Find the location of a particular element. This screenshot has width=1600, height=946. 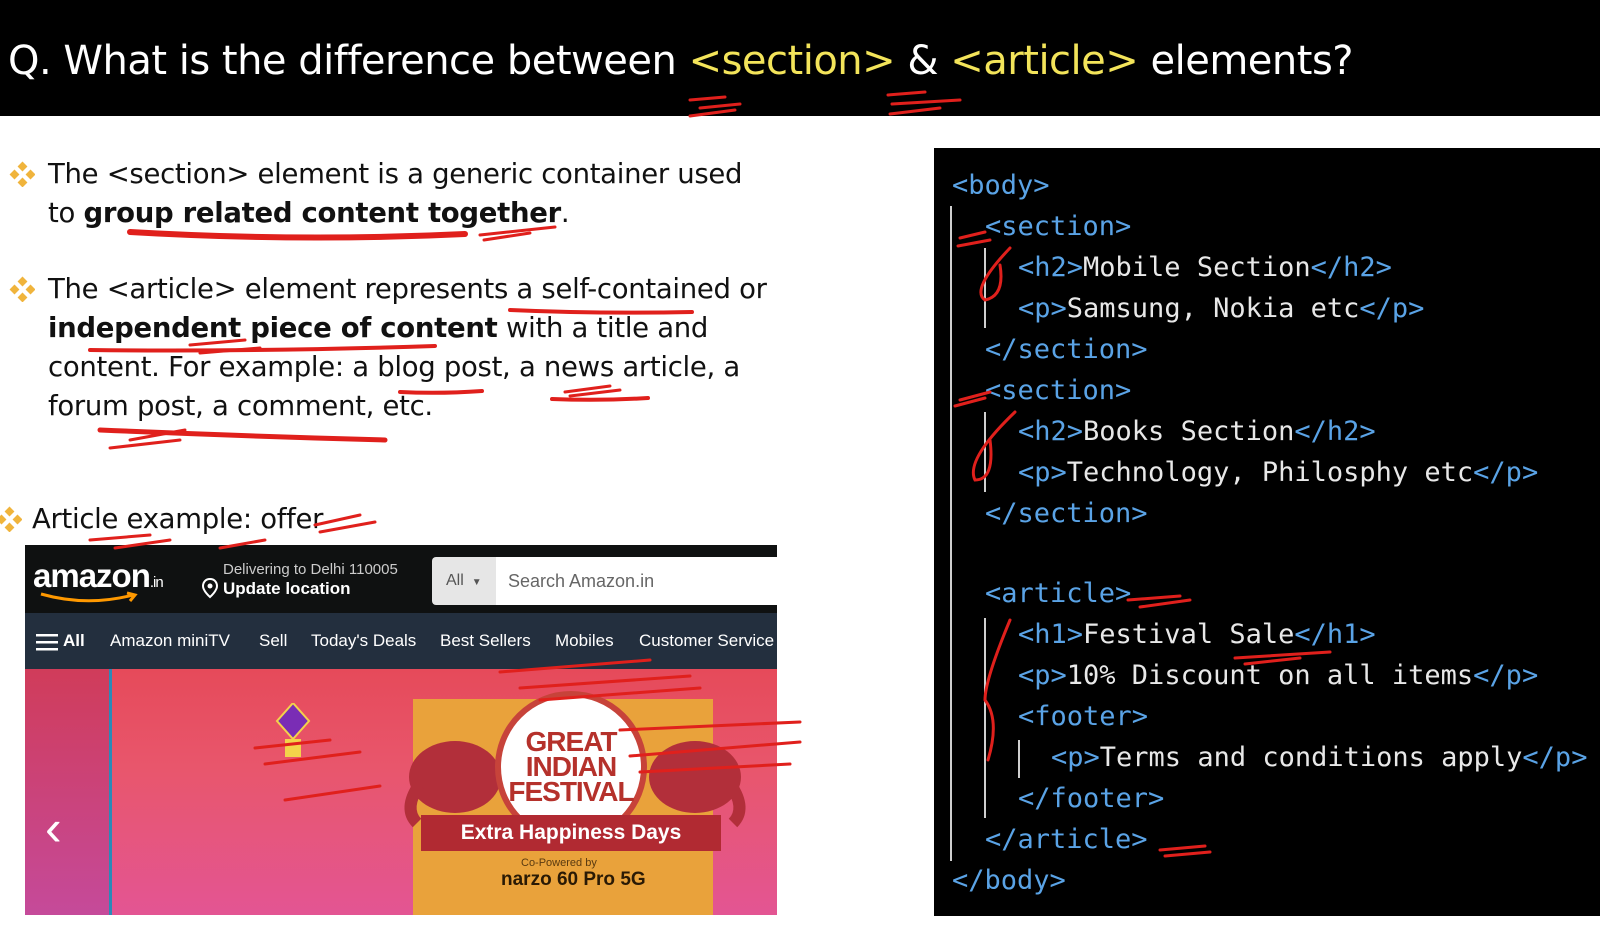

sponsor-label: narzo 60 Pro 5G is located at coordinates (573, 879).